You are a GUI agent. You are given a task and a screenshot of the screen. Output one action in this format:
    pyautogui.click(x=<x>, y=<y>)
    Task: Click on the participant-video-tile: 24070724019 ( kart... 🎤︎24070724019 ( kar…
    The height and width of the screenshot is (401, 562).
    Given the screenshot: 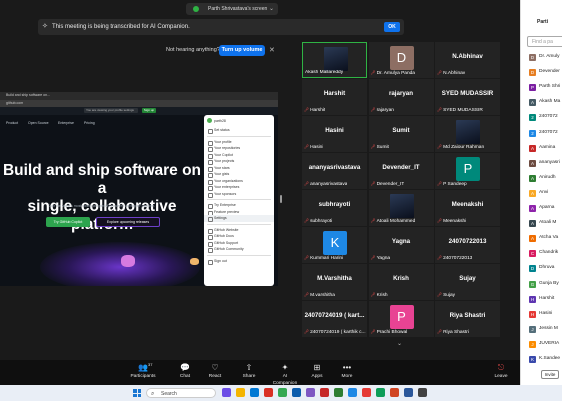 What is the action you would take?
    pyautogui.click(x=334, y=319)
    